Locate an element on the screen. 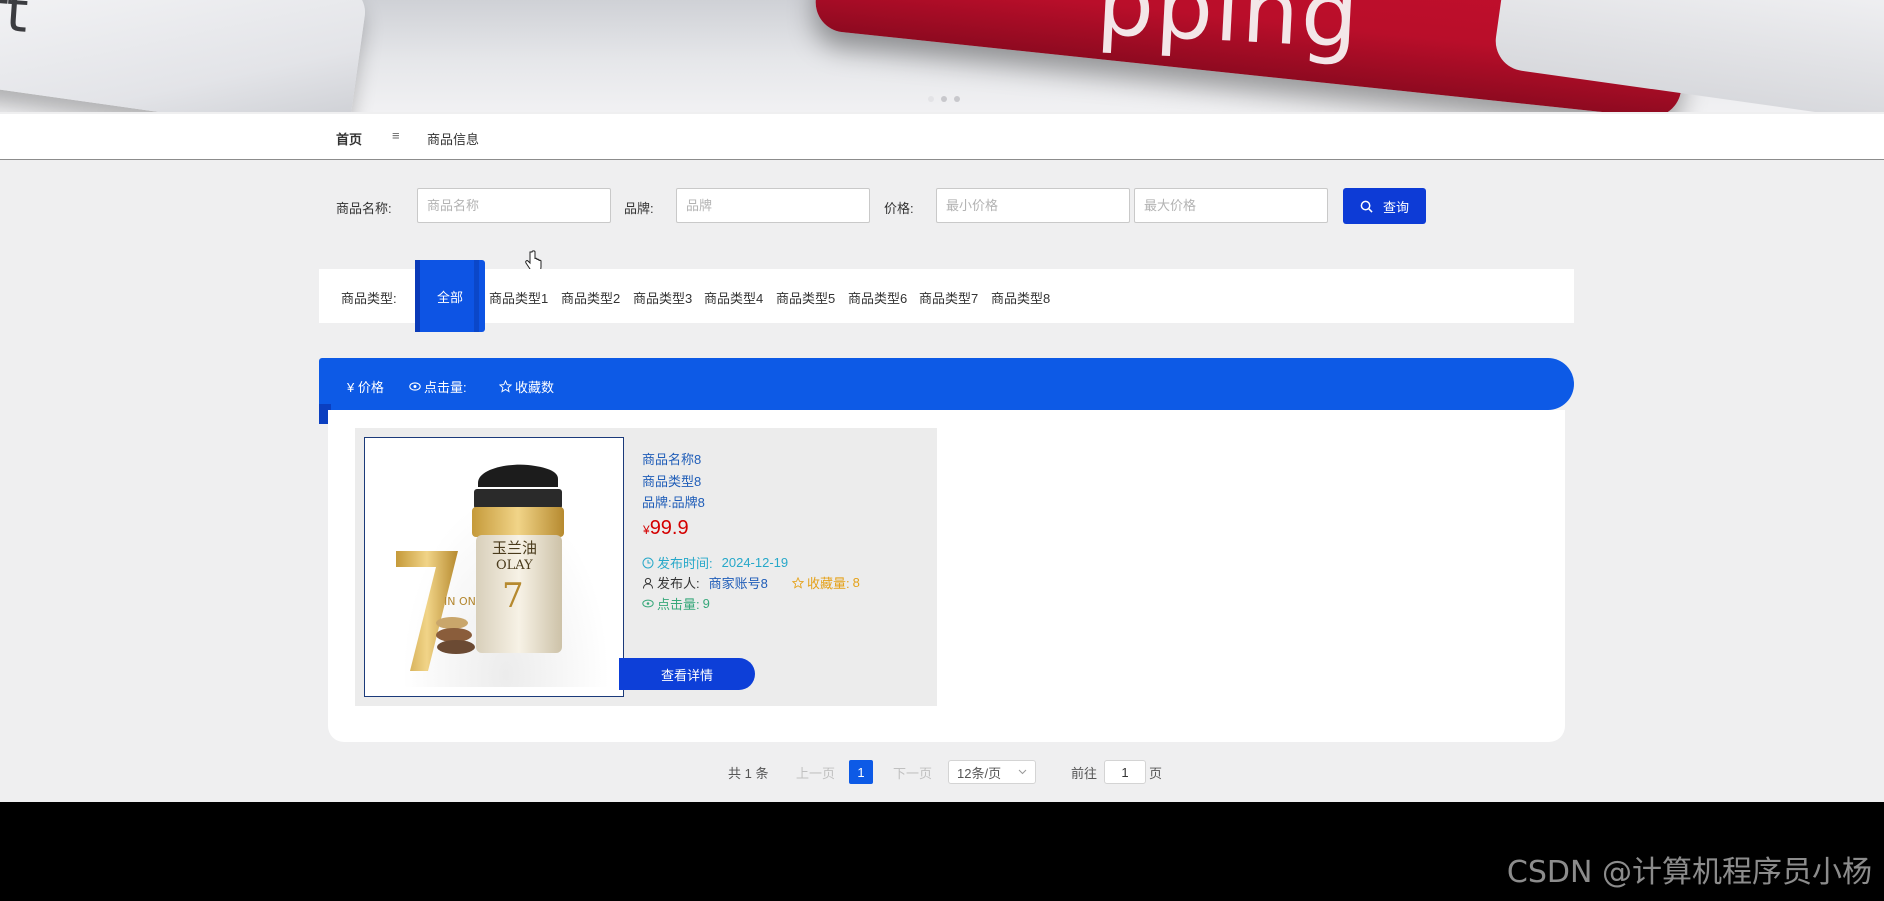  sort-by-price: ¥ 价格 is located at coordinates (365, 386).